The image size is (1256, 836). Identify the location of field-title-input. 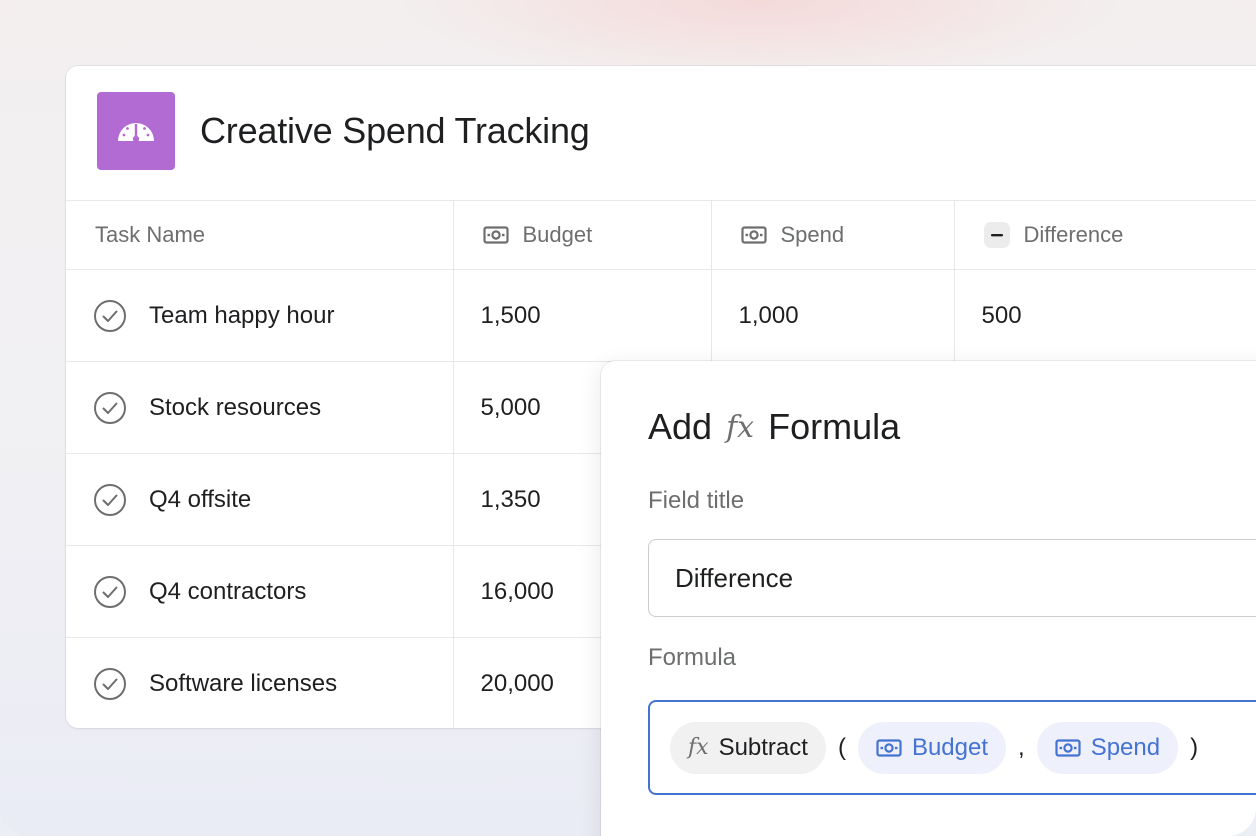
(952, 578).